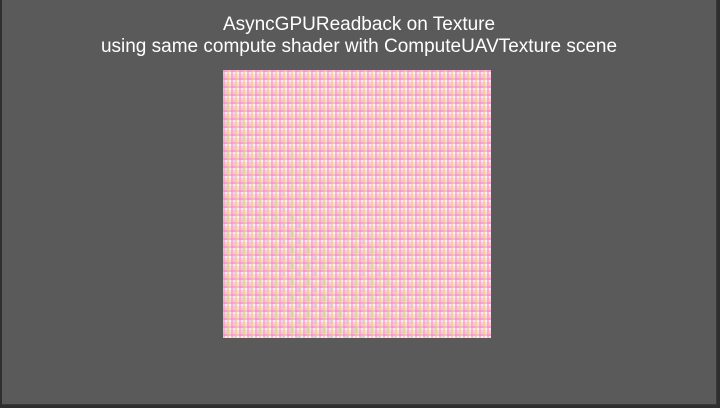  Describe the element at coordinates (359, 24) in the screenshot. I see `caption-line-1: AsyncGPUReadback on Texture` at that location.